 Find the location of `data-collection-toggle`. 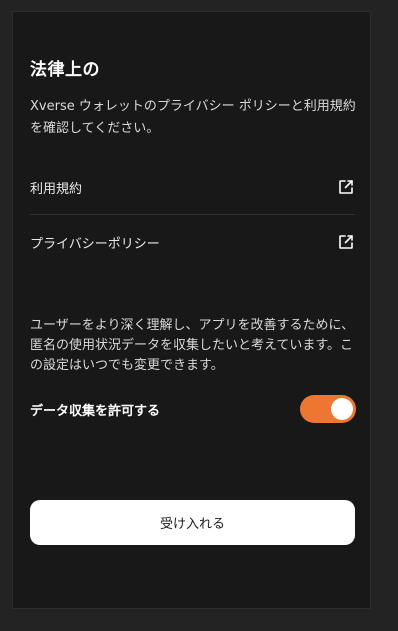

data-collection-toggle is located at coordinates (328, 409).